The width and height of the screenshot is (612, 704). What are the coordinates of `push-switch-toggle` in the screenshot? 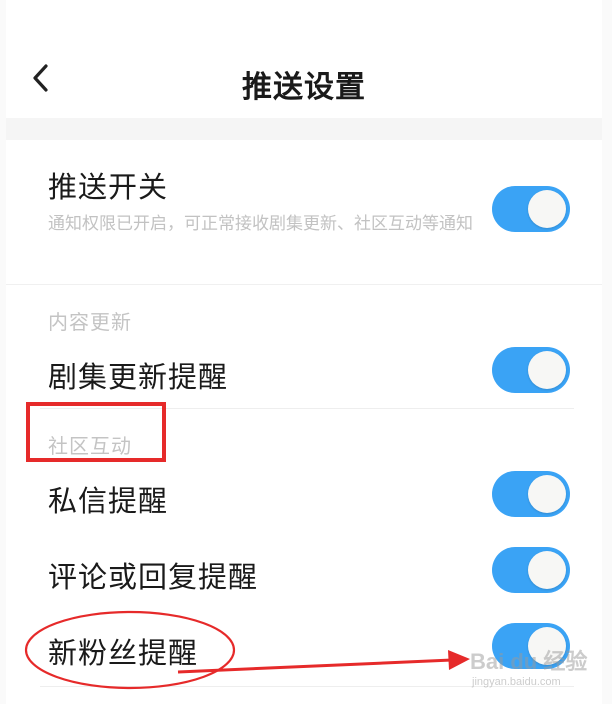 It's located at (531, 209).